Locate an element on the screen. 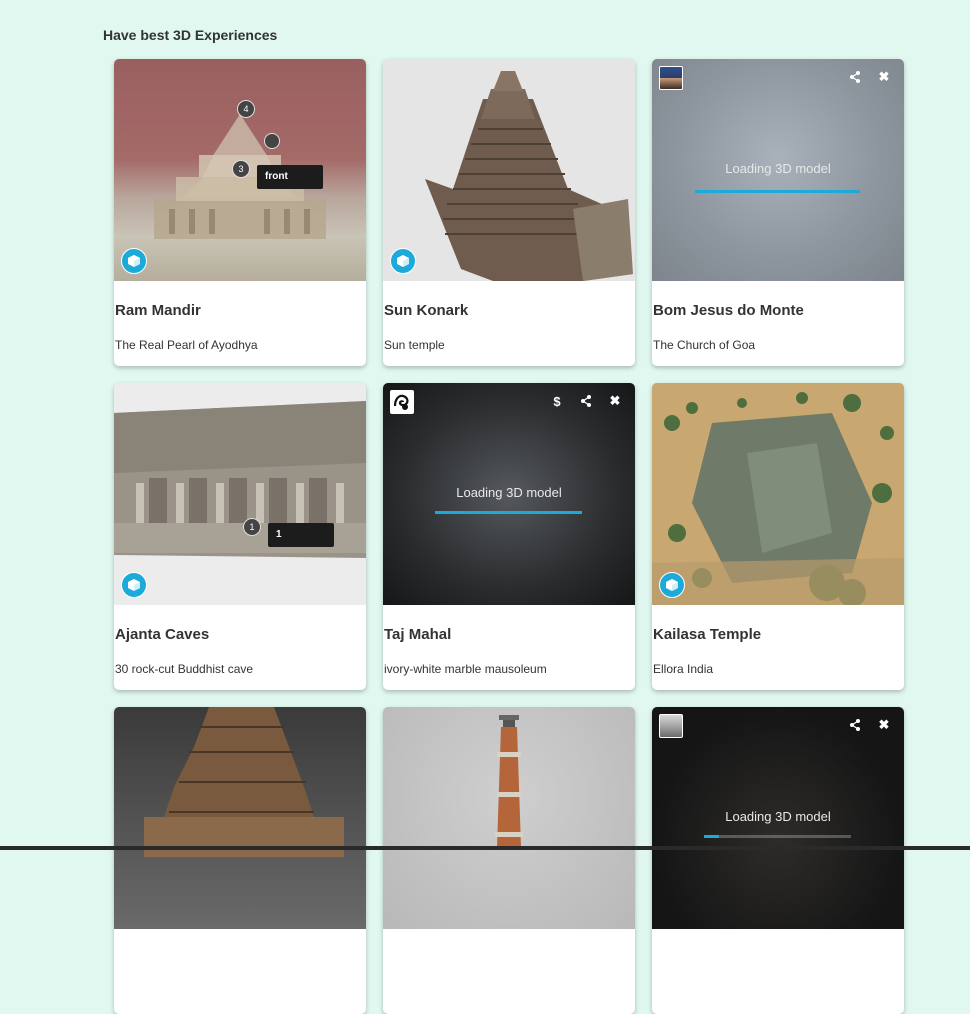  card-subtitle: ivory-white marble mausoleum is located at coordinates (465, 669).